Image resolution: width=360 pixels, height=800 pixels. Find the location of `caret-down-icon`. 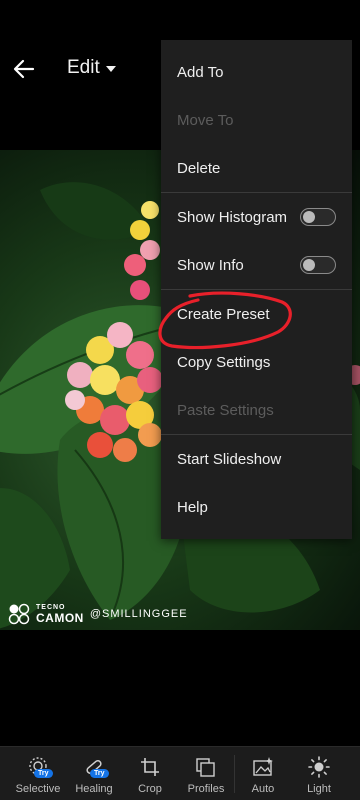

caret-down-icon is located at coordinates (110, 69).